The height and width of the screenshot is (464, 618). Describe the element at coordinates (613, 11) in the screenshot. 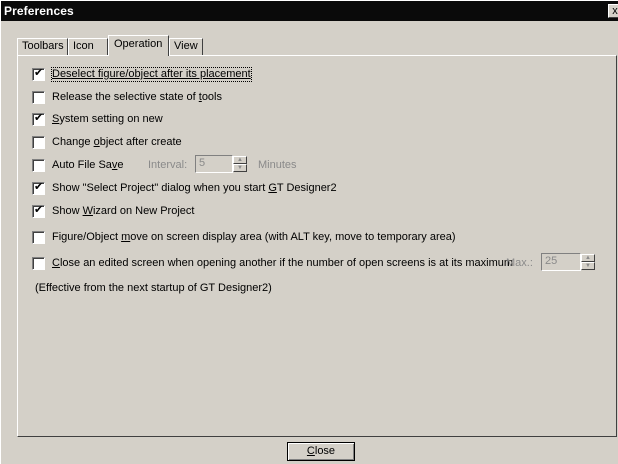

I see `window-close-button: x` at that location.